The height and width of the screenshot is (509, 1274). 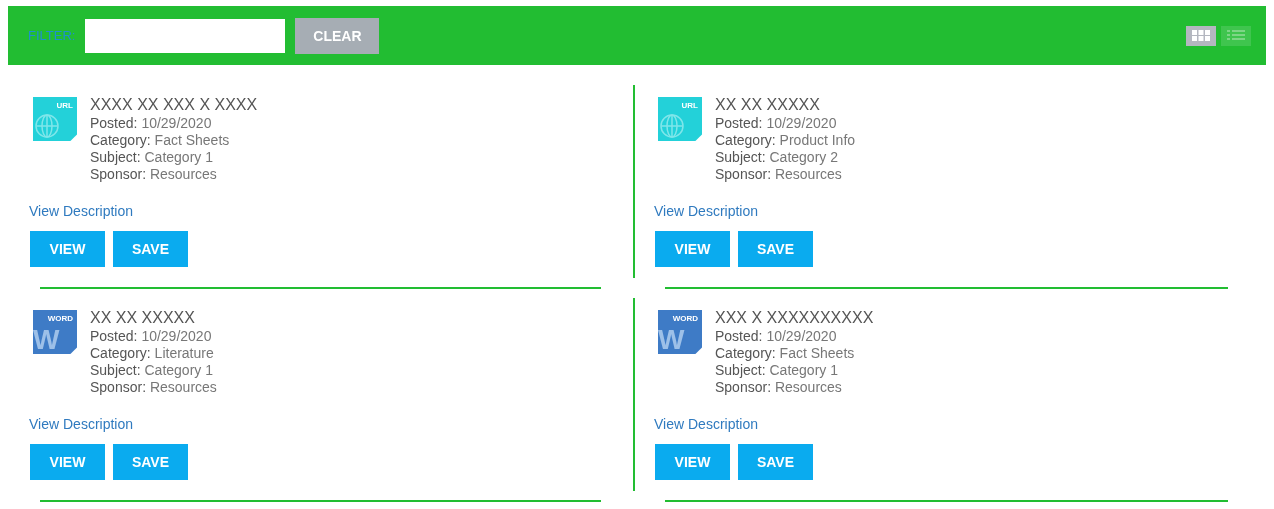 I want to click on list-icon, so click(x=1236, y=35).